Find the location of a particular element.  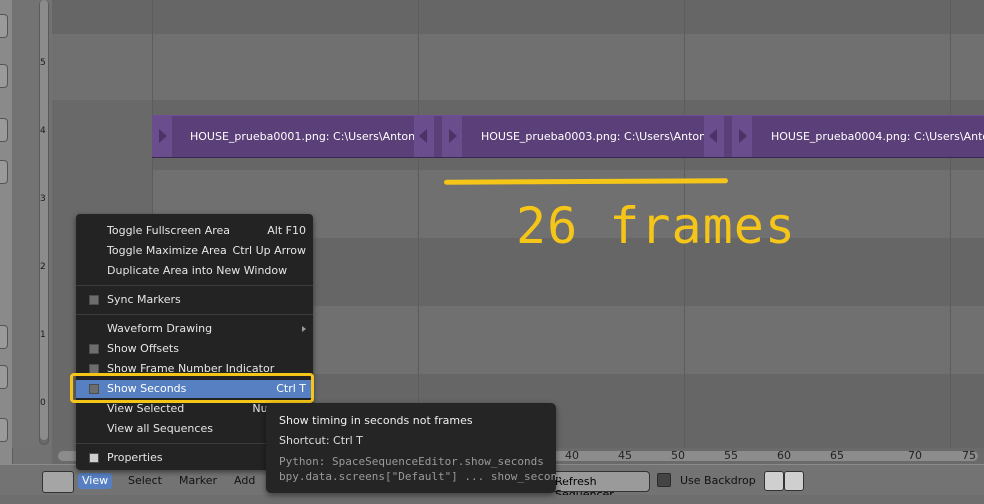

annotation-highlight-box is located at coordinates (192, 388).